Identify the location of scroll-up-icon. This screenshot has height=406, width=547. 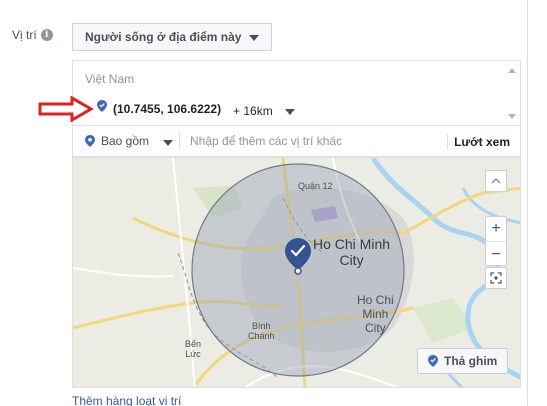
(512, 70).